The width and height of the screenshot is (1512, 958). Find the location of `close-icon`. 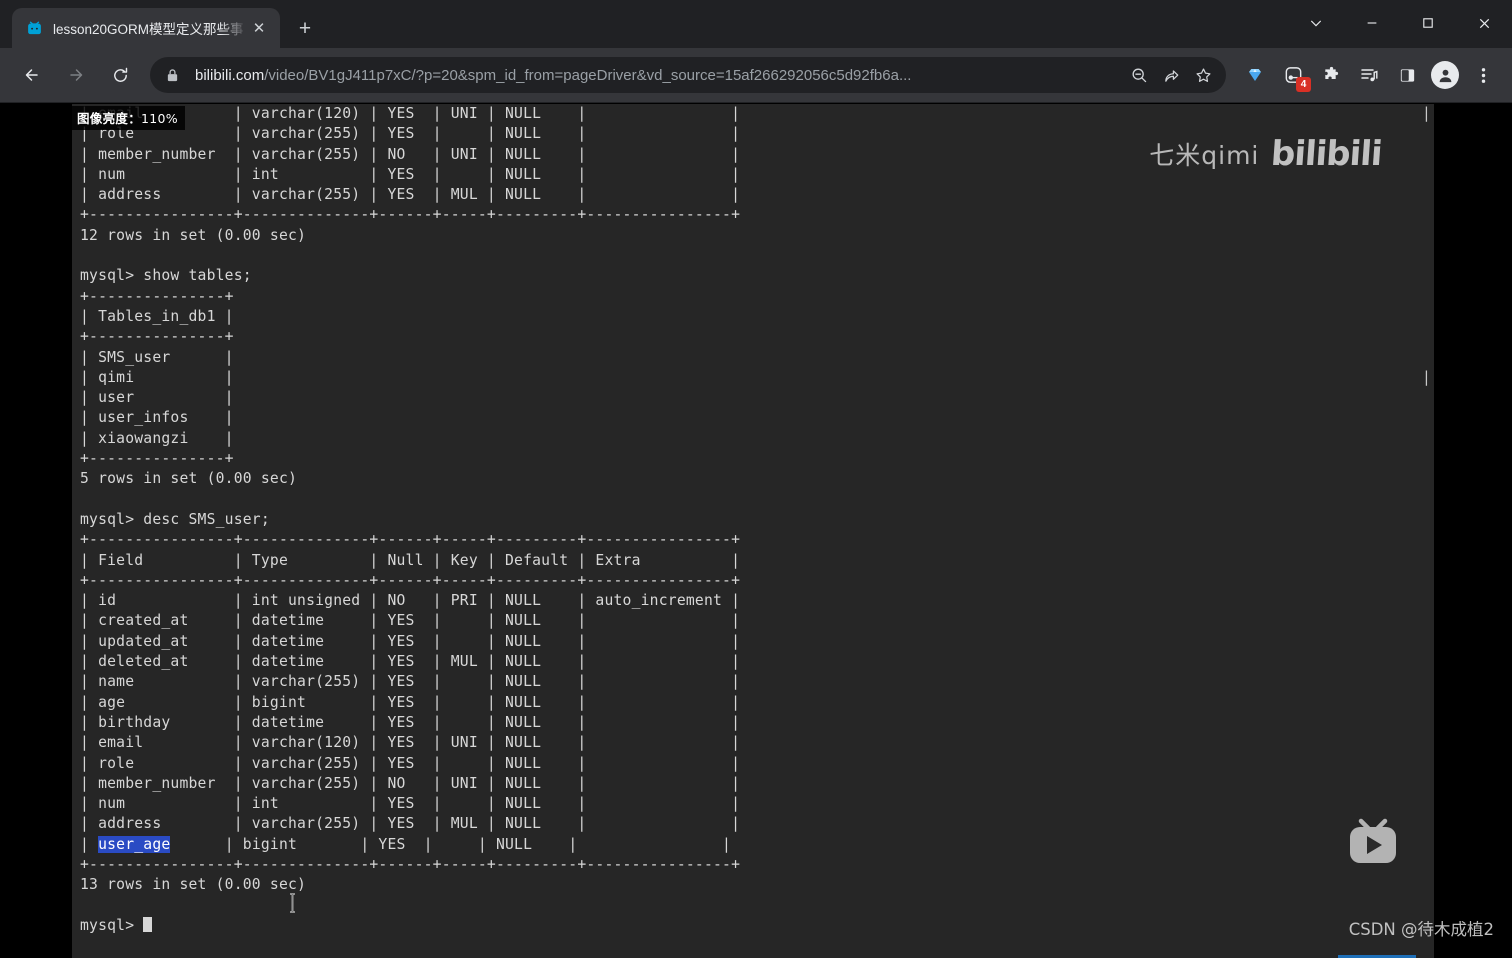

close-icon is located at coordinates (1484, 23).